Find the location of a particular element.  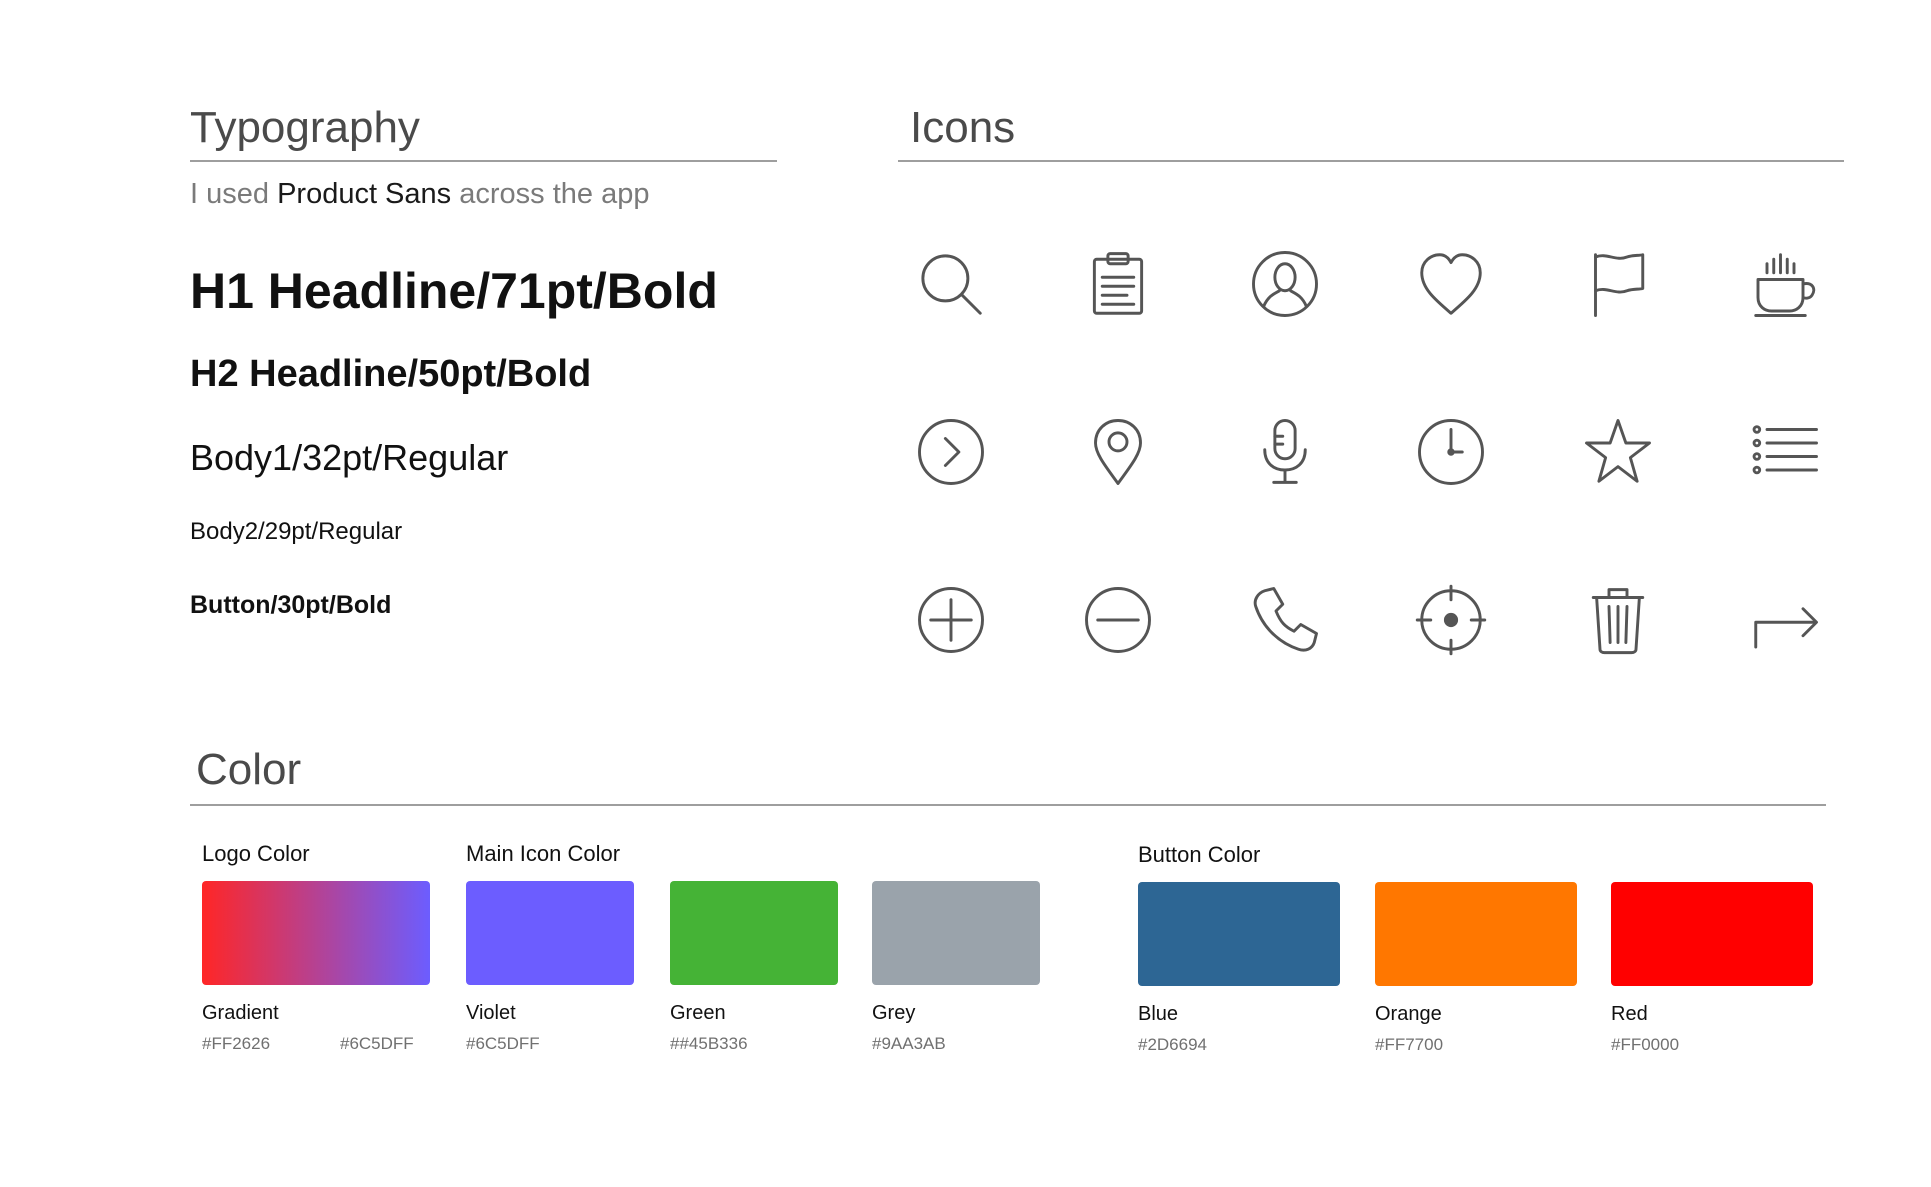

subtitle-suffix: across the app is located at coordinates (550, 194).